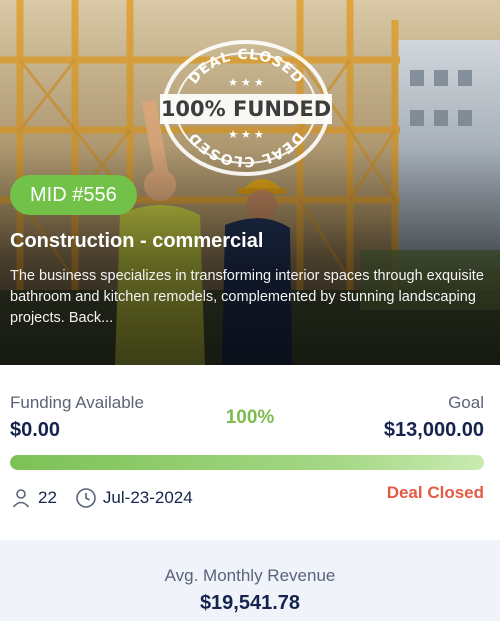 The width and height of the screenshot is (500, 621). What do you see at coordinates (246, 83) in the screenshot?
I see `stamp-stars: ★ ★ ★` at bounding box center [246, 83].